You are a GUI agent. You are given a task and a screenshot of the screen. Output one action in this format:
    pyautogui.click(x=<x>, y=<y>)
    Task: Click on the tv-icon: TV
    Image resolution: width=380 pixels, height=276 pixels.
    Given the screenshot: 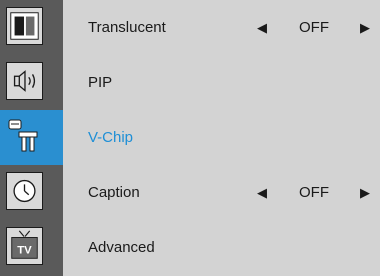 What is the action you would take?
    pyautogui.click(x=24, y=246)
    